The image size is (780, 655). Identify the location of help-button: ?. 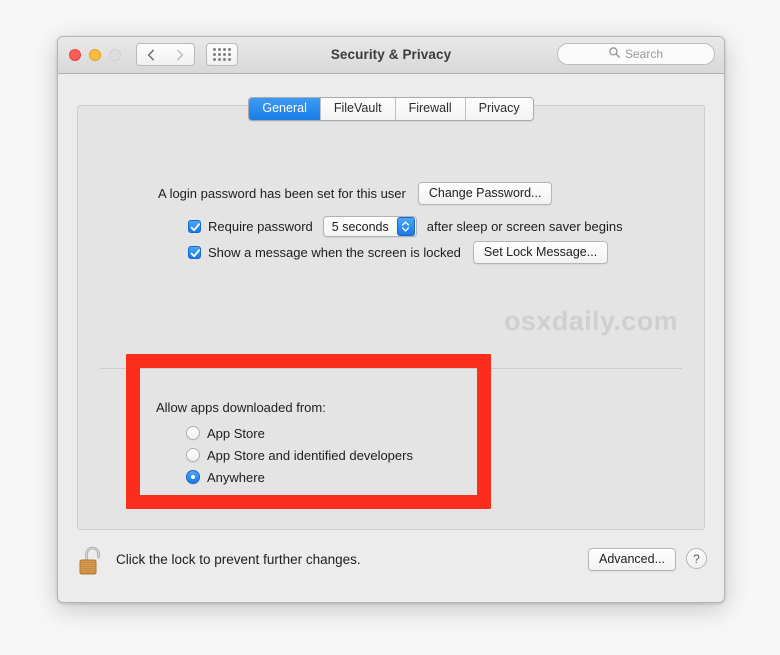
(696, 558).